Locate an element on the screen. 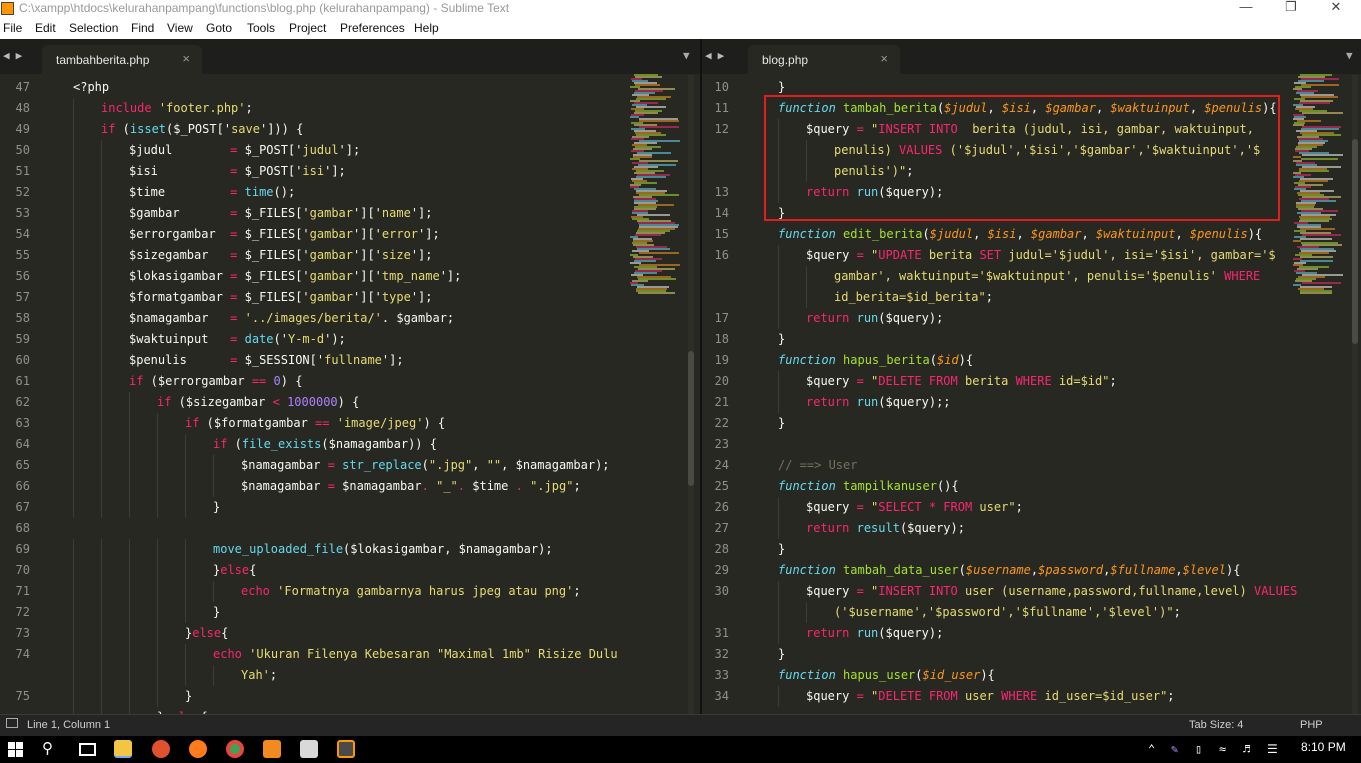  chrome-icon is located at coordinates (235, 749).